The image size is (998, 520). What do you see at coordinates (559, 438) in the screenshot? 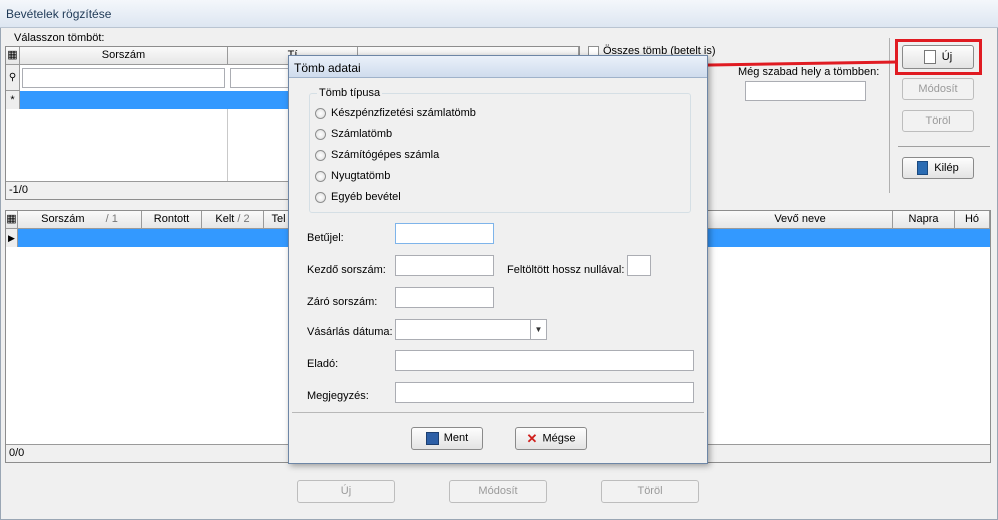
I see `cancel-label: Mégse` at bounding box center [559, 438].